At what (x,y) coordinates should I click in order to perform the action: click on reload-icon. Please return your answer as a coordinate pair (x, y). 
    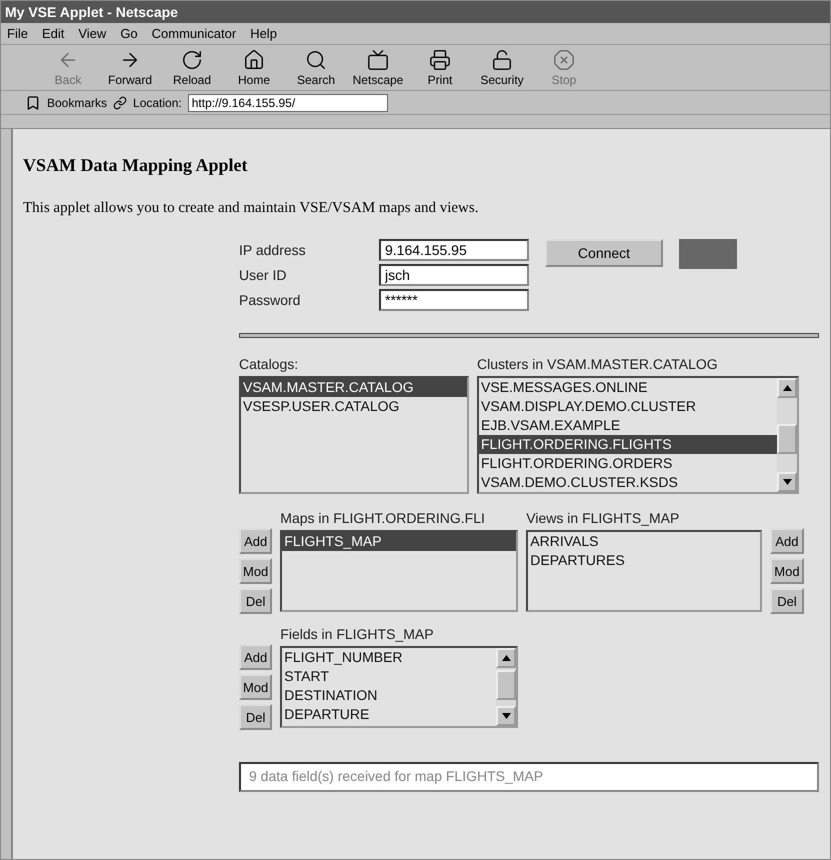
    Looking at the image, I should click on (192, 59).